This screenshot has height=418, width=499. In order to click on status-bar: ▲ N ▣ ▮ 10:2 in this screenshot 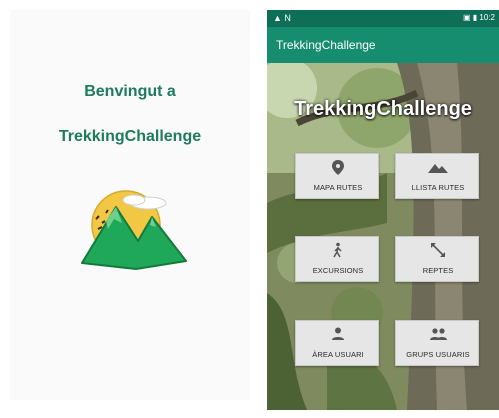, I will do `click(383, 18)`.